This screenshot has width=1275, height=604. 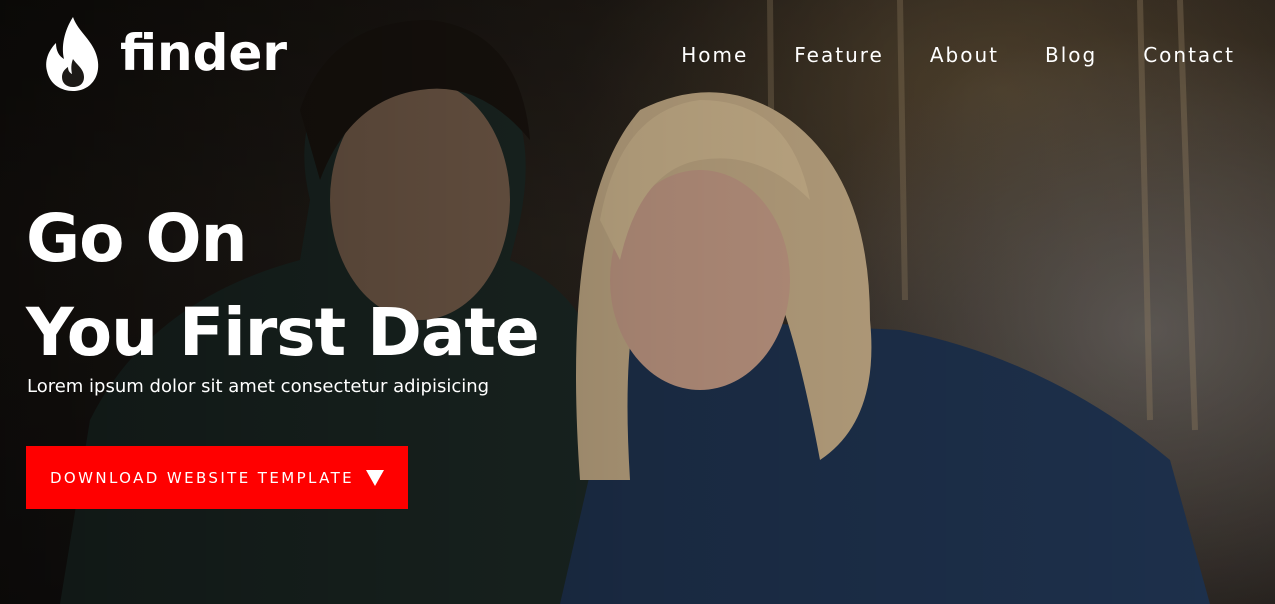 I want to click on nav-item-about: About, so click(x=964, y=55).